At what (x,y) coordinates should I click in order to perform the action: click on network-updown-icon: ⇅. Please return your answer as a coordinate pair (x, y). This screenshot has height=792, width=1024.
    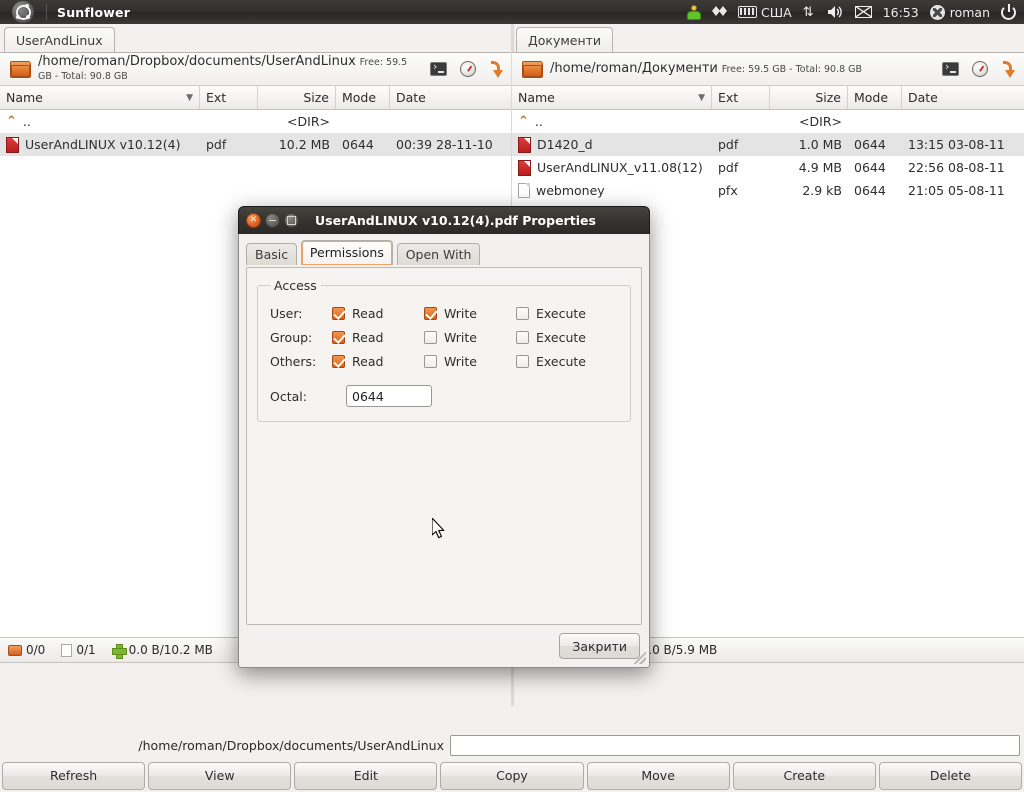
    Looking at the image, I should click on (809, 12).